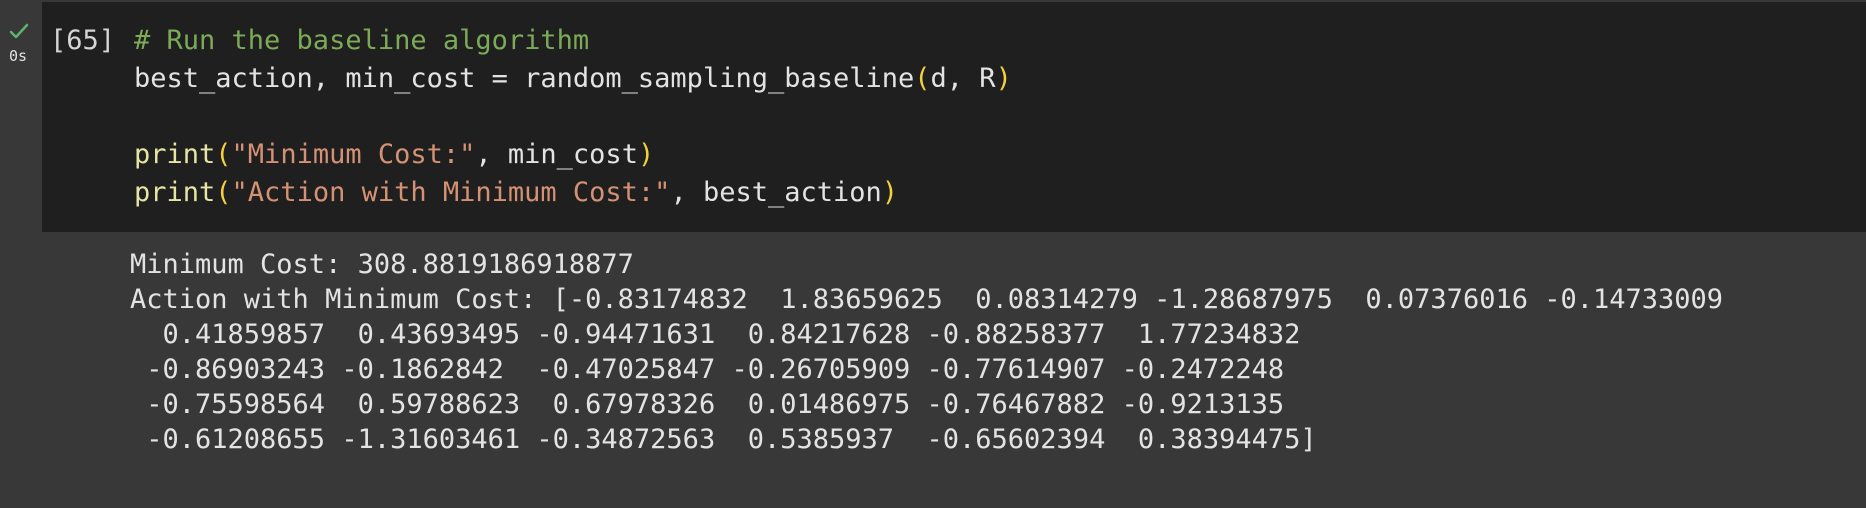 The height and width of the screenshot is (508, 1866). I want to click on code-token-plain: , min_cost, so click(556, 154).